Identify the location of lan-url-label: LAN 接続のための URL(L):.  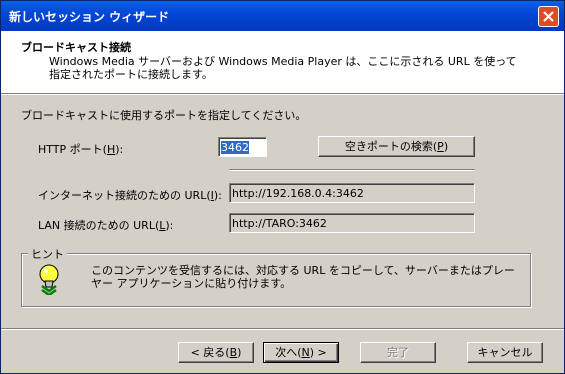
(106, 225).